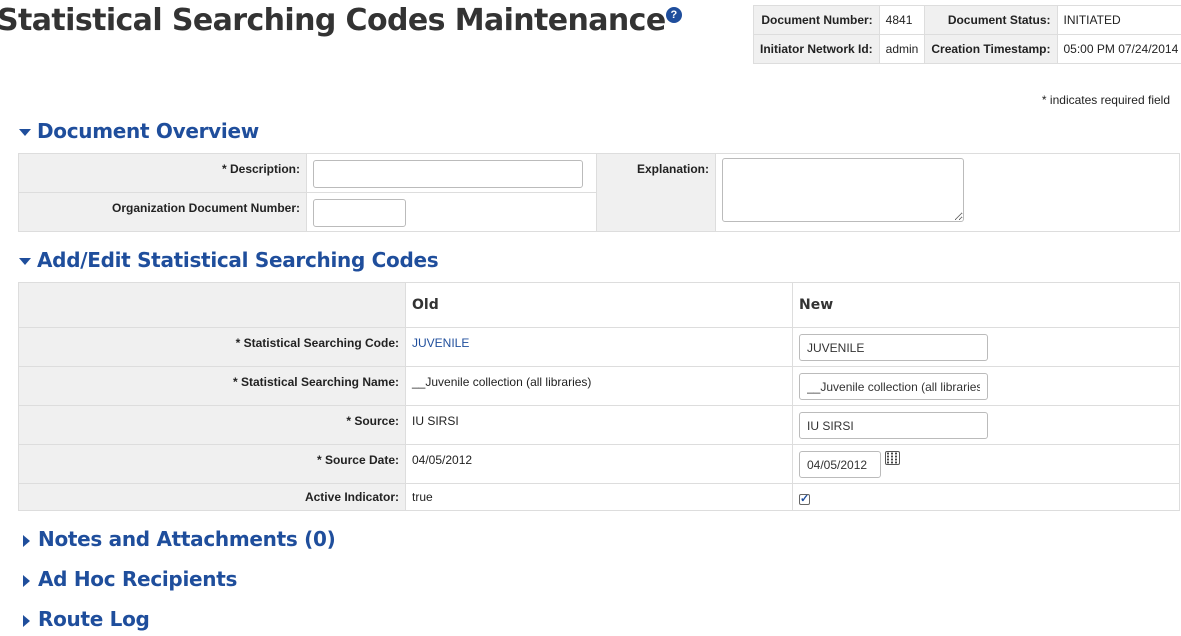 This screenshot has height=636, width=1181. Describe the element at coordinates (656, 192) in the screenshot. I see `explanation-label: Explanation:` at that location.